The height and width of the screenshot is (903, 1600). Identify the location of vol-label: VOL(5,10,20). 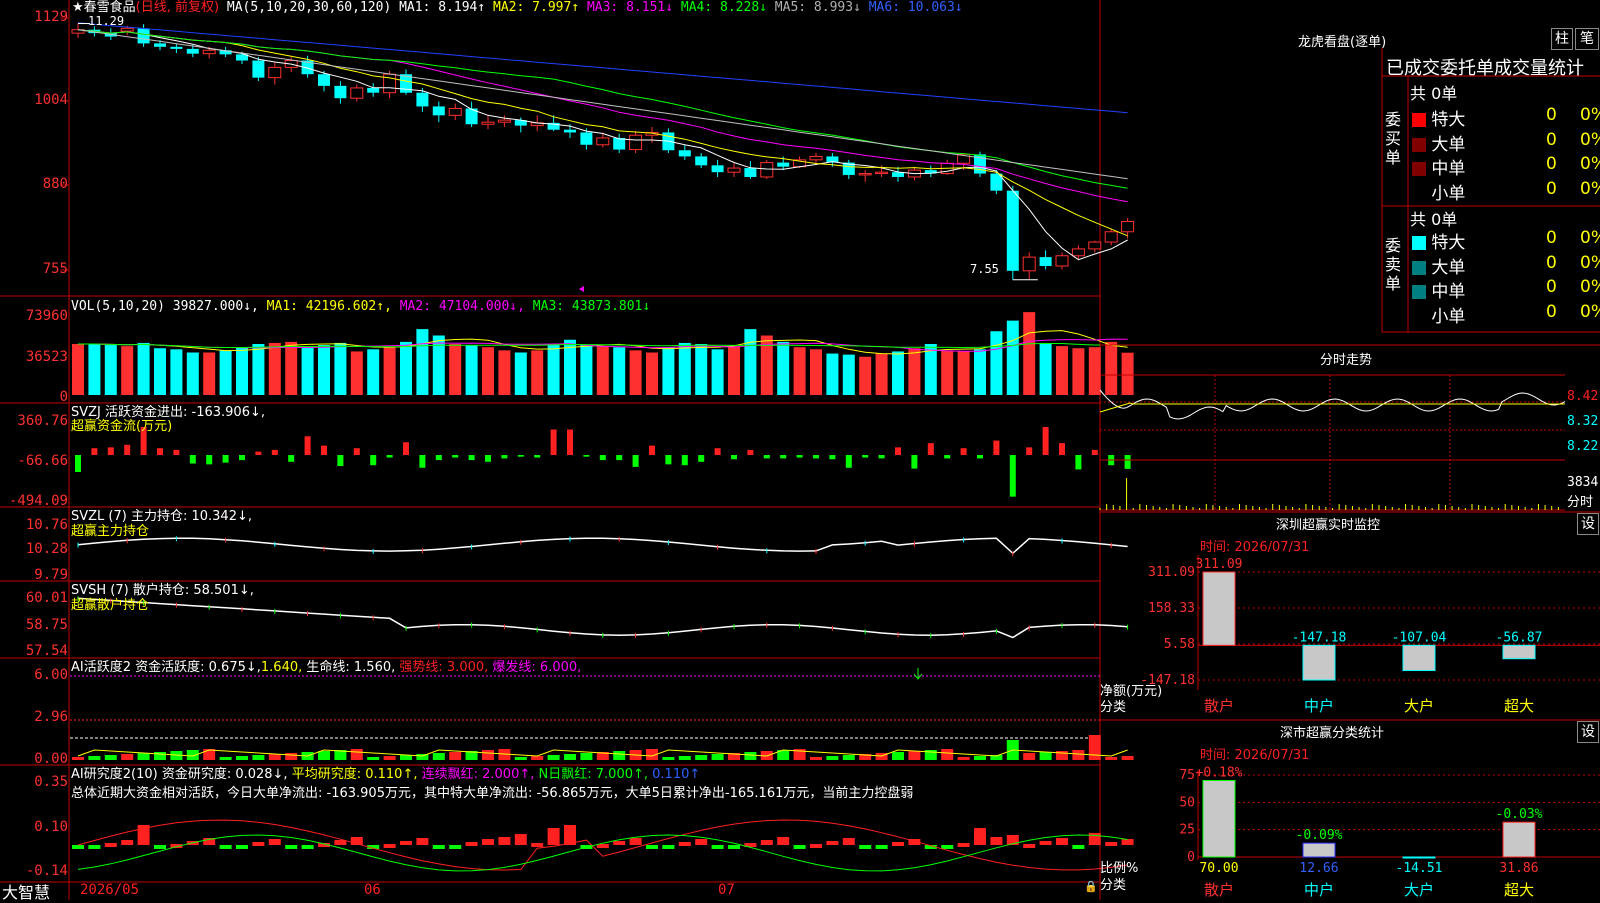
(118, 306).